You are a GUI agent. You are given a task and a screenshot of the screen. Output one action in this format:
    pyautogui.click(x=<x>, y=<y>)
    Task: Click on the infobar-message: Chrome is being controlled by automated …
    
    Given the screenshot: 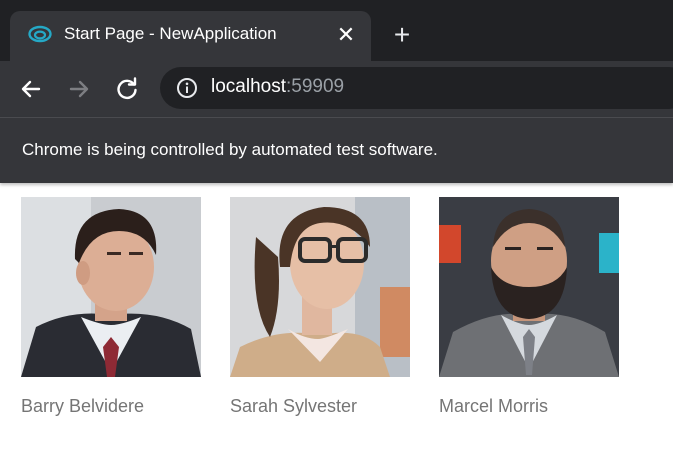 What is the action you would take?
    pyautogui.click(x=230, y=149)
    